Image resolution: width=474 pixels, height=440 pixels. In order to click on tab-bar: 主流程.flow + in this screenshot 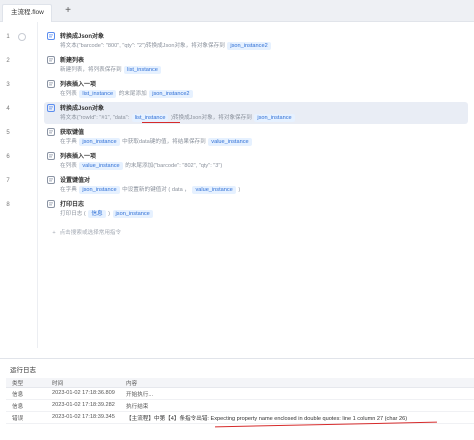, I will do `click(237, 11)`.